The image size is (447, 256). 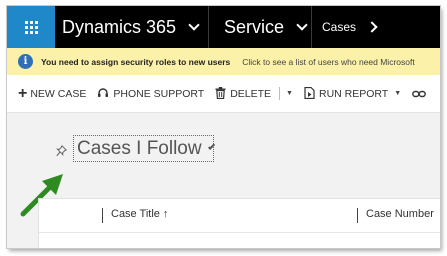 What do you see at coordinates (251, 93) in the screenshot?
I see `delete-label: DELETE` at bounding box center [251, 93].